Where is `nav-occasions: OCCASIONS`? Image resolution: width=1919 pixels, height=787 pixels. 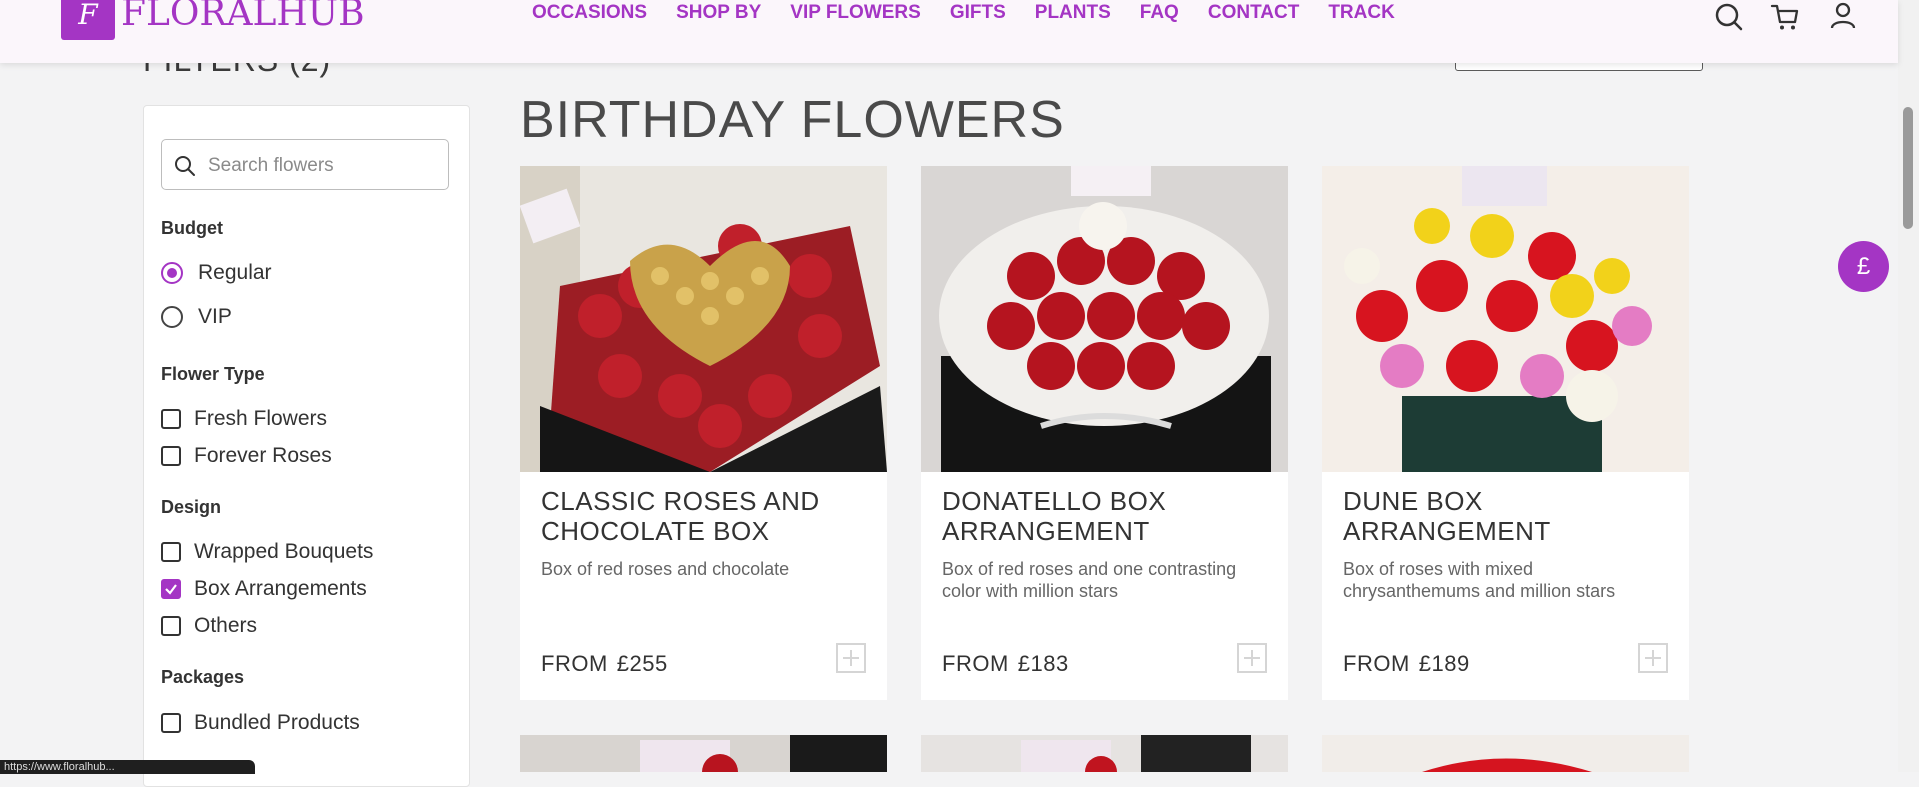
nav-occasions: OCCASIONS is located at coordinates (589, 13).